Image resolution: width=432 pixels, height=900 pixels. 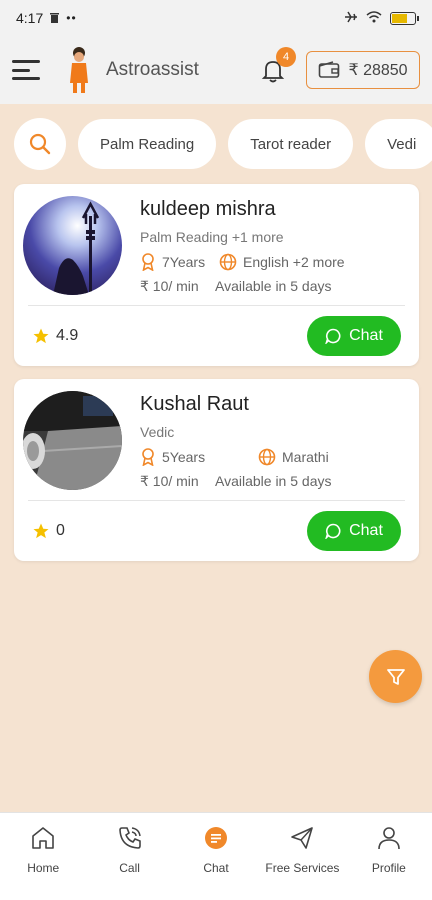 What do you see at coordinates (157, 432) in the screenshot?
I see `astrologer-skills: Vedic` at bounding box center [157, 432].